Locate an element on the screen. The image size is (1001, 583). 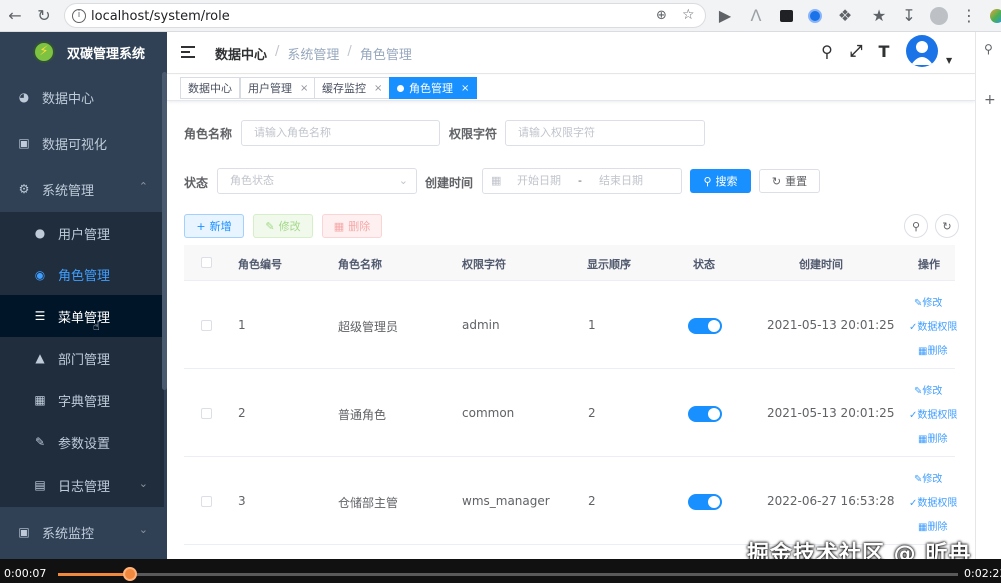
reset-button: ↻ 重置 is located at coordinates (789, 181).